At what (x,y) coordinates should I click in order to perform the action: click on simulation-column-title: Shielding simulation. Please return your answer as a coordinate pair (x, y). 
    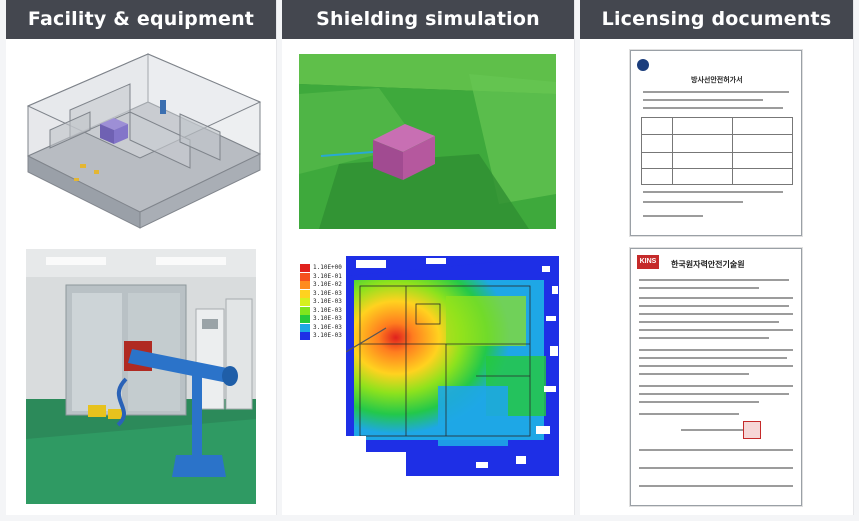
    Looking at the image, I should click on (428, 19).